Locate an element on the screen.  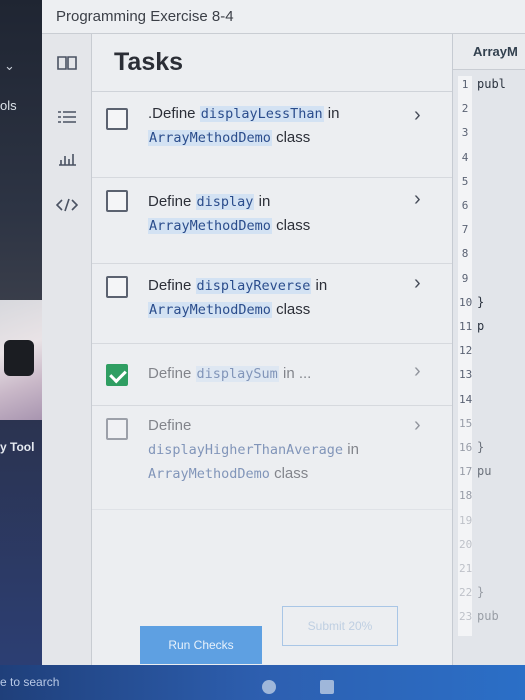
task-method-code: displayLessThan is located at coordinates (261, 114).